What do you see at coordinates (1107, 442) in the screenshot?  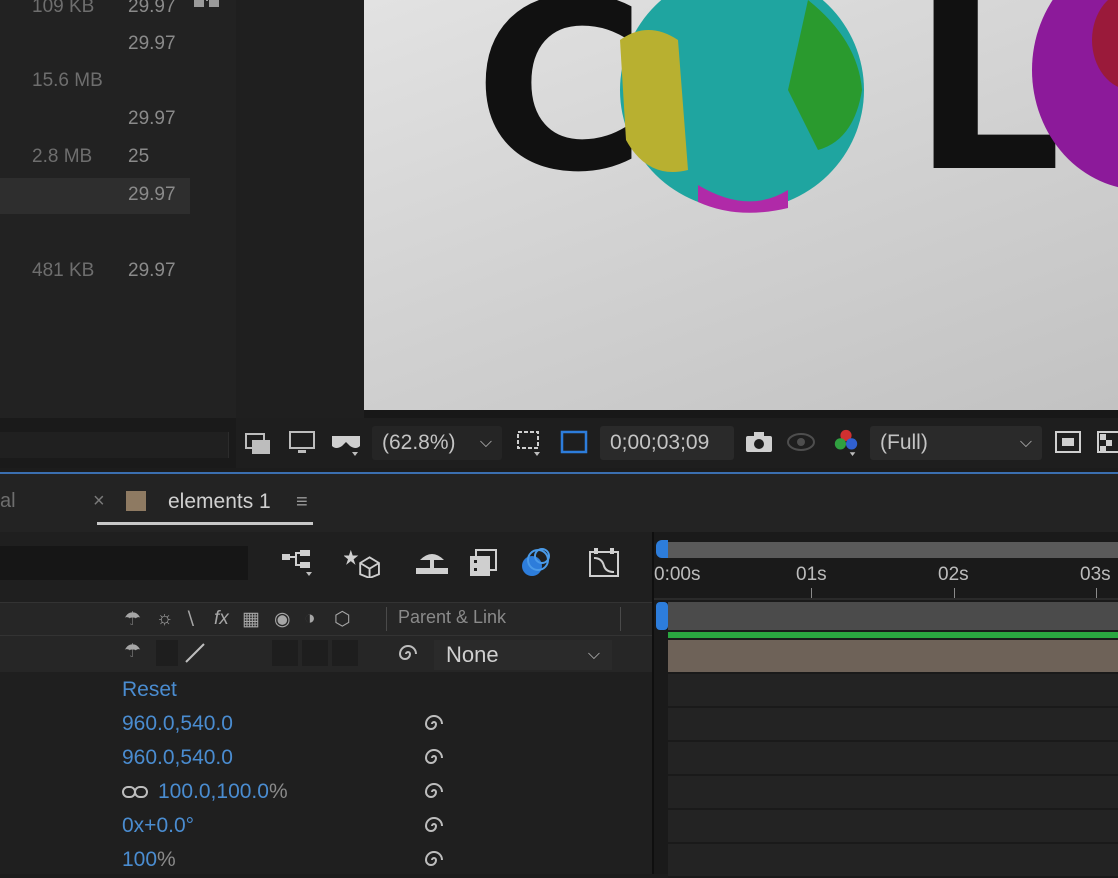 I see `checkerboard-icon` at bounding box center [1107, 442].